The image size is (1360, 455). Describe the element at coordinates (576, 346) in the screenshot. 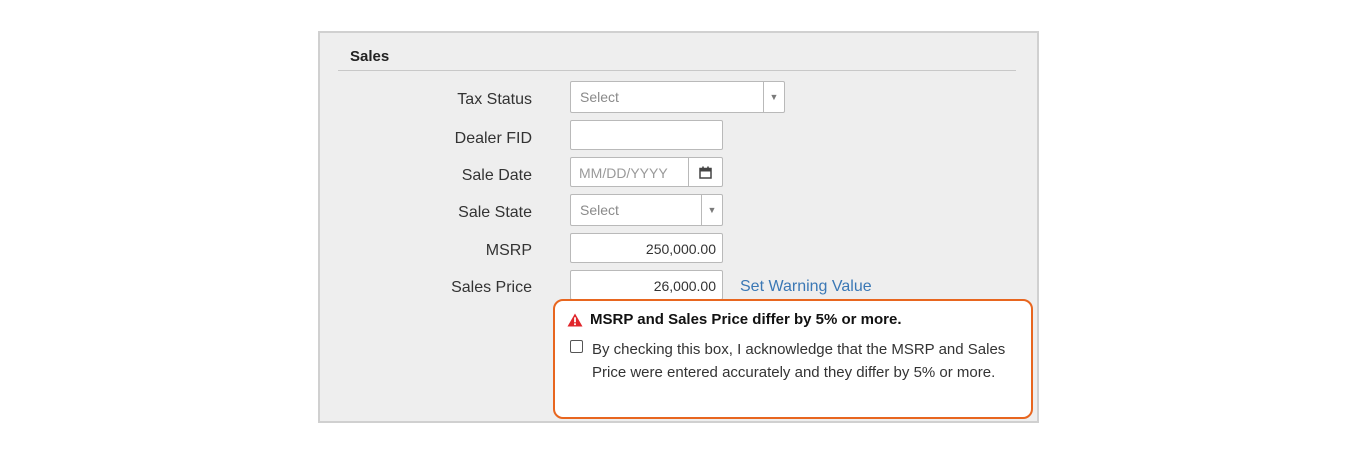

I see `acknowledge-checkbox` at that location.